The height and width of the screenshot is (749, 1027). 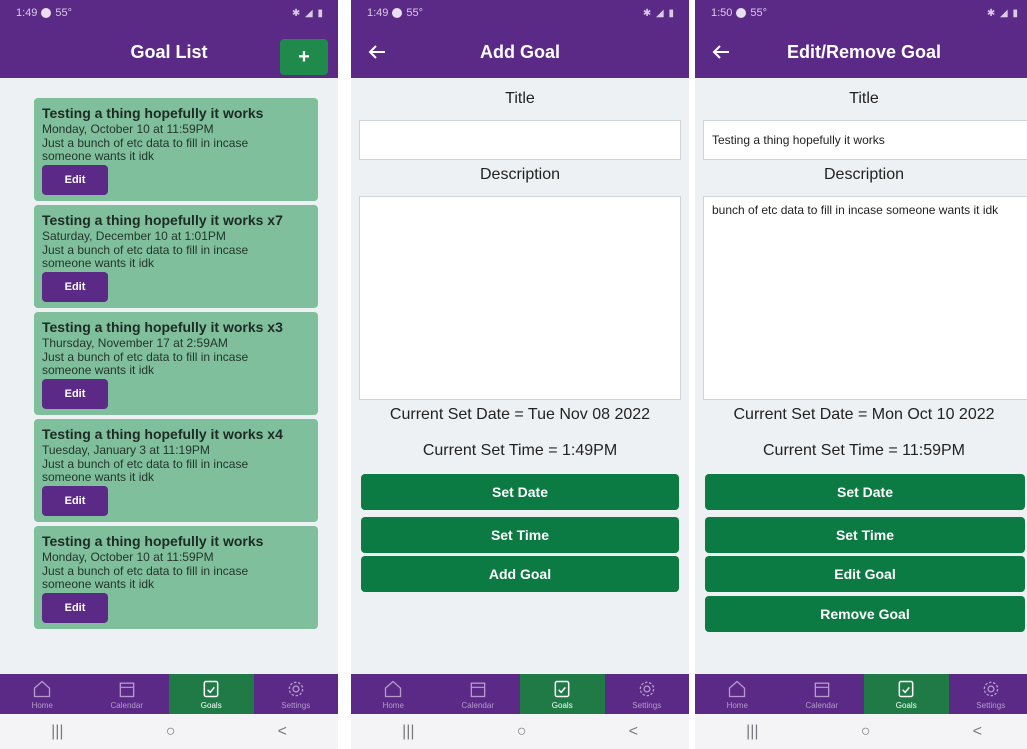 What do you see at coordinates (864, 414) in the screenshot?
I see `current-date-text: Current Set Date = Mon Oct 10 2022` at bounding box center [864, 414].